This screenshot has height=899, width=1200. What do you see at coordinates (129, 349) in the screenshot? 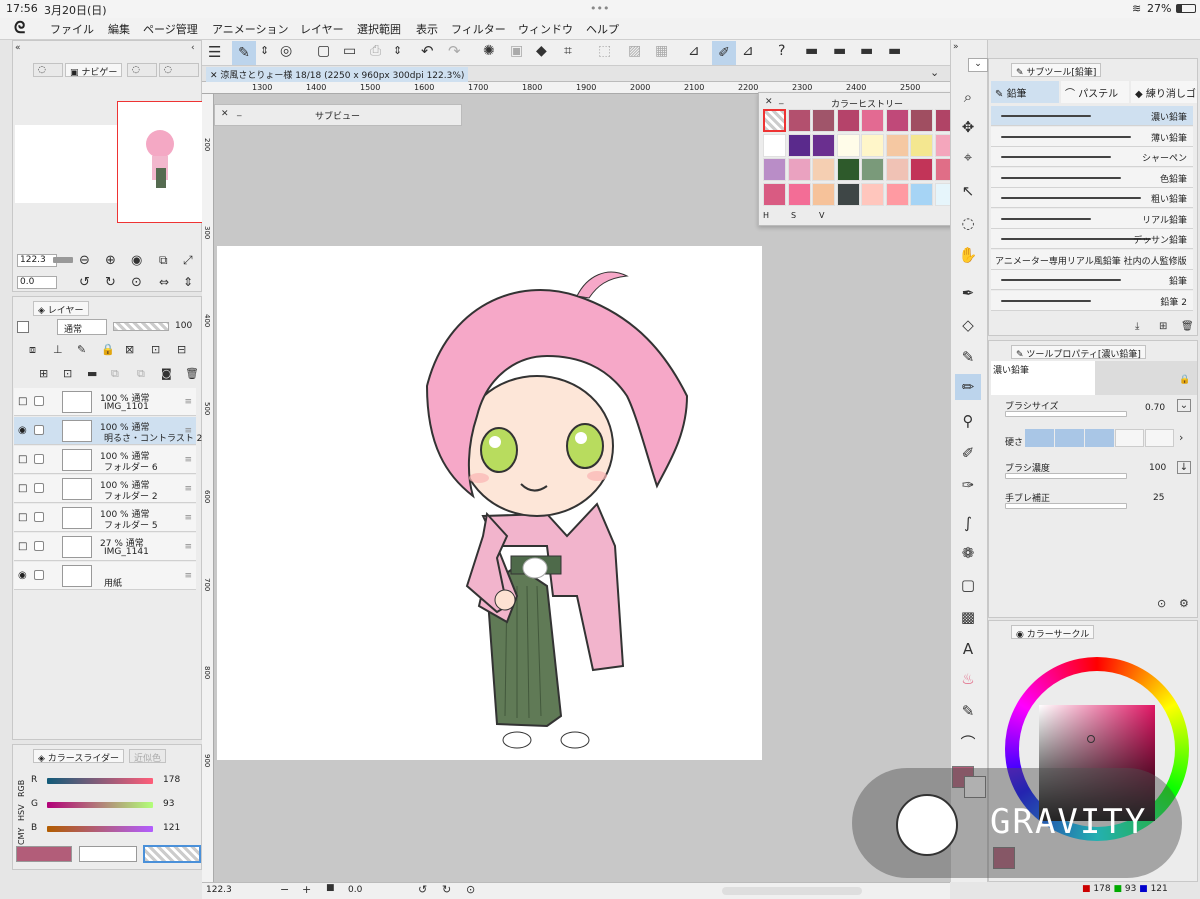
I see `lock-alpha-icon: ⊠` at bounding box center [129, 349].